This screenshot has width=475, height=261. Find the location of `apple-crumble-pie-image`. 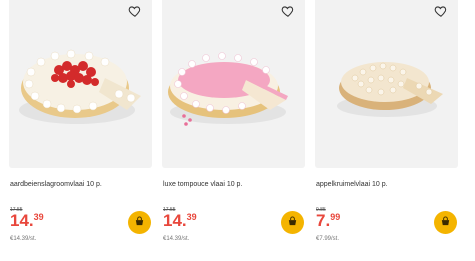

apple-crumble-pie-image is located at coordinates (390, 89).